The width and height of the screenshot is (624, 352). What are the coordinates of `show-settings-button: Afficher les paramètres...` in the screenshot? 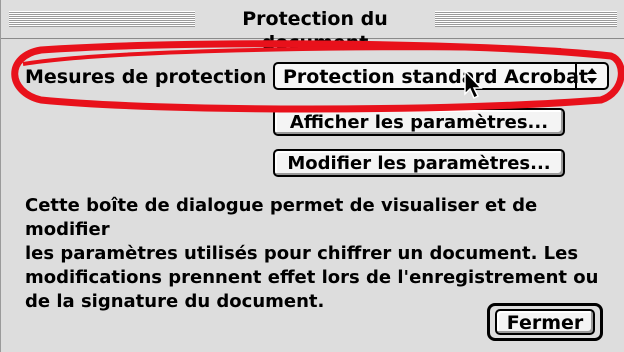 It's located at (419, 122).